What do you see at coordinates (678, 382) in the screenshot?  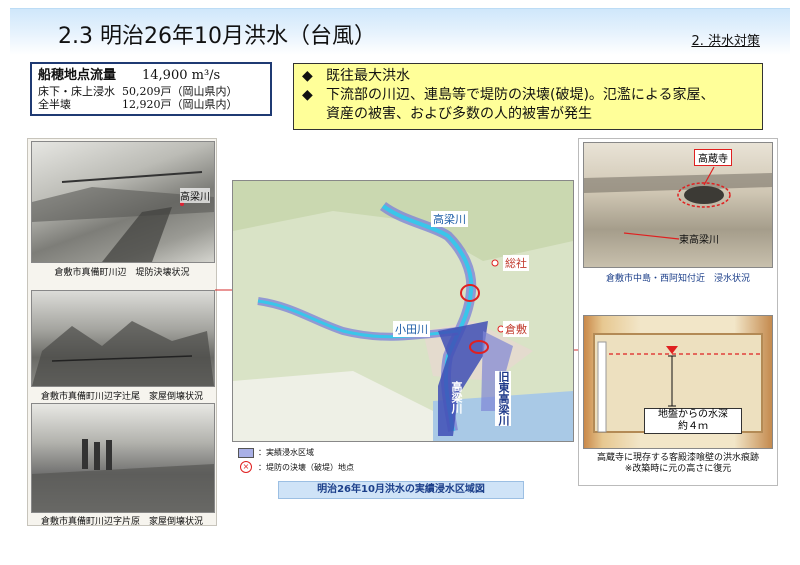 I see `wall-flood-mark-photo: 地盤からの水深 約４ｍ` at bounding box center [678, 382].